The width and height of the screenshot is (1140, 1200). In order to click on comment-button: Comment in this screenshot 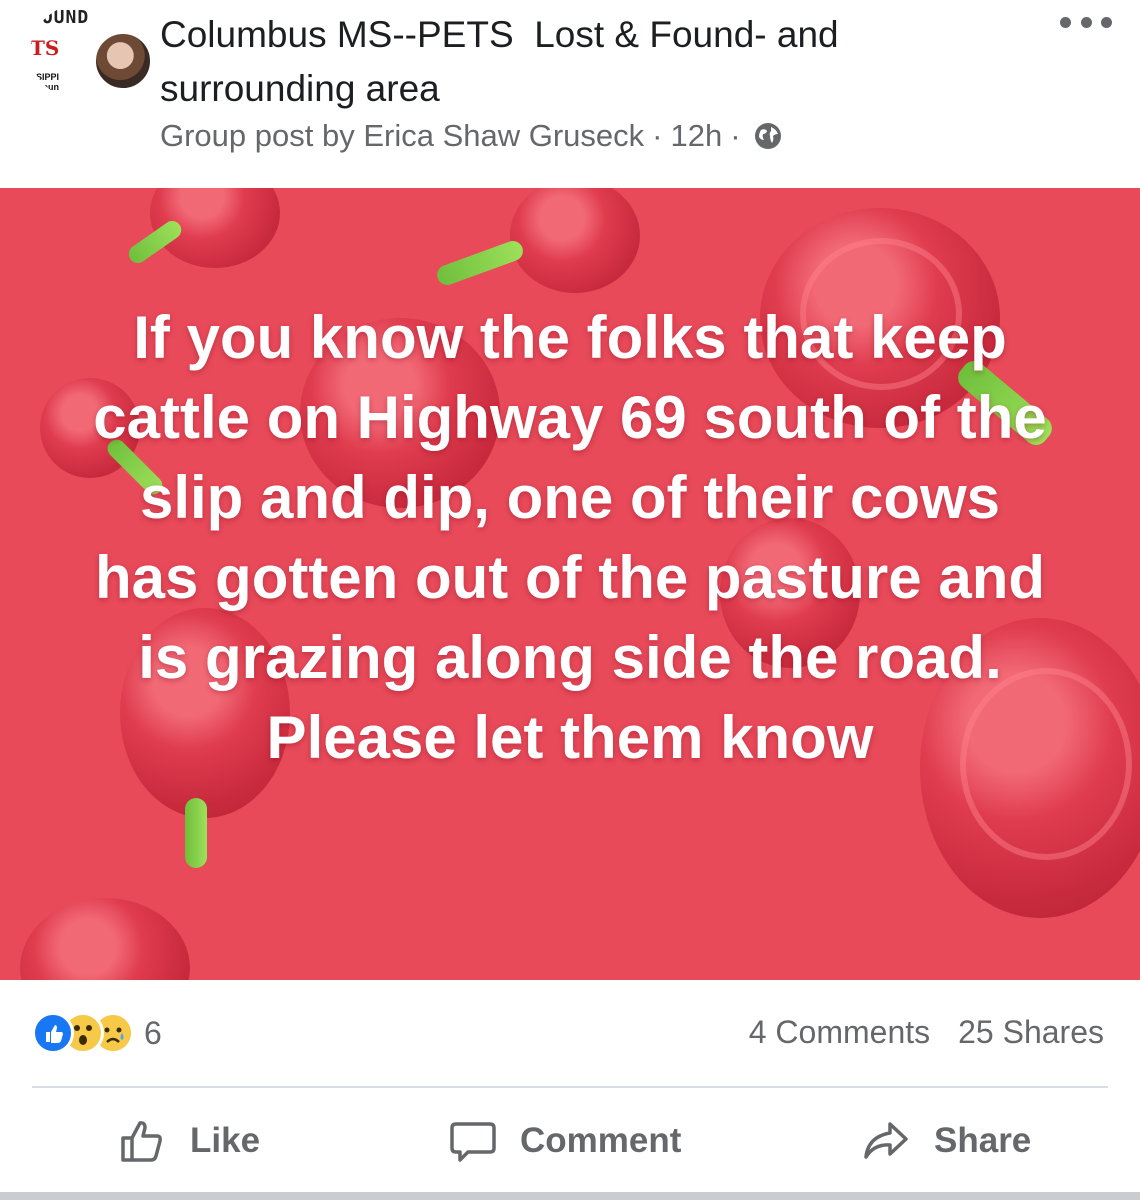, I will do `click(564, 1141)`.